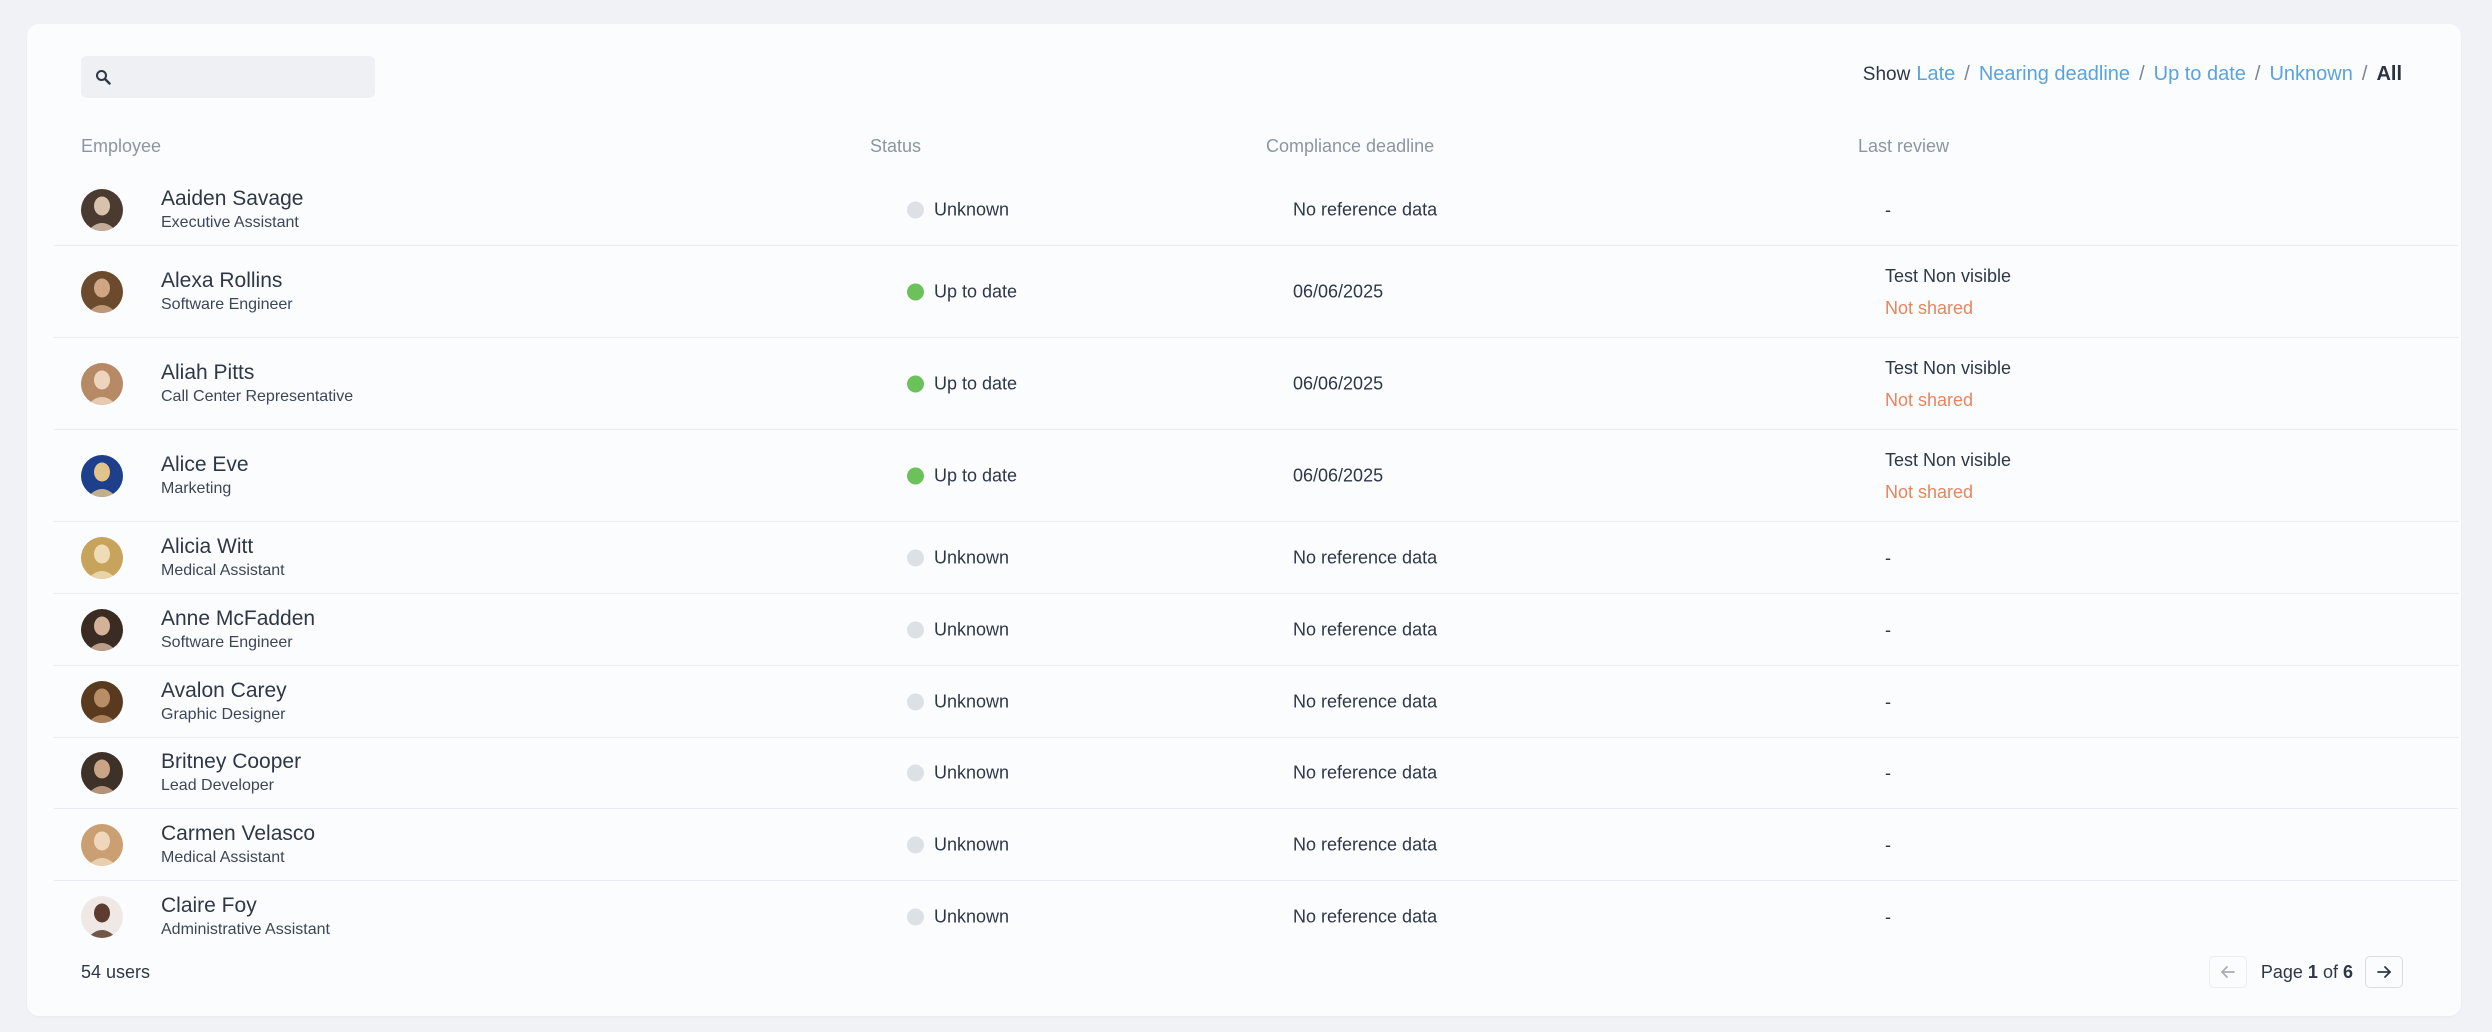 This screenshot has height=1032, width=2492. What do you see at coordinates (116, 972) in the screenshot?
I see `user-count: 54 users` at bounding box center [116, 972].